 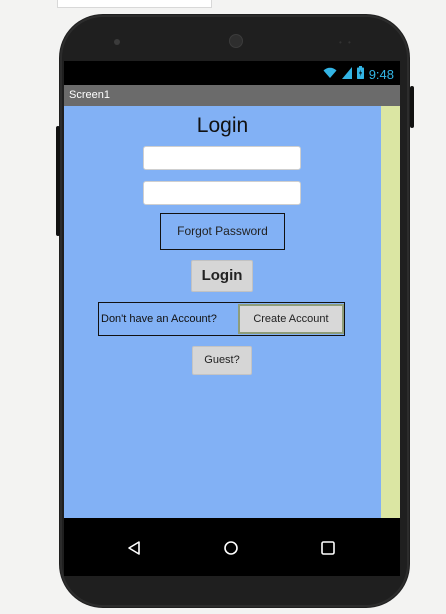 I want to click on username-input, so click(x=222, y=158).